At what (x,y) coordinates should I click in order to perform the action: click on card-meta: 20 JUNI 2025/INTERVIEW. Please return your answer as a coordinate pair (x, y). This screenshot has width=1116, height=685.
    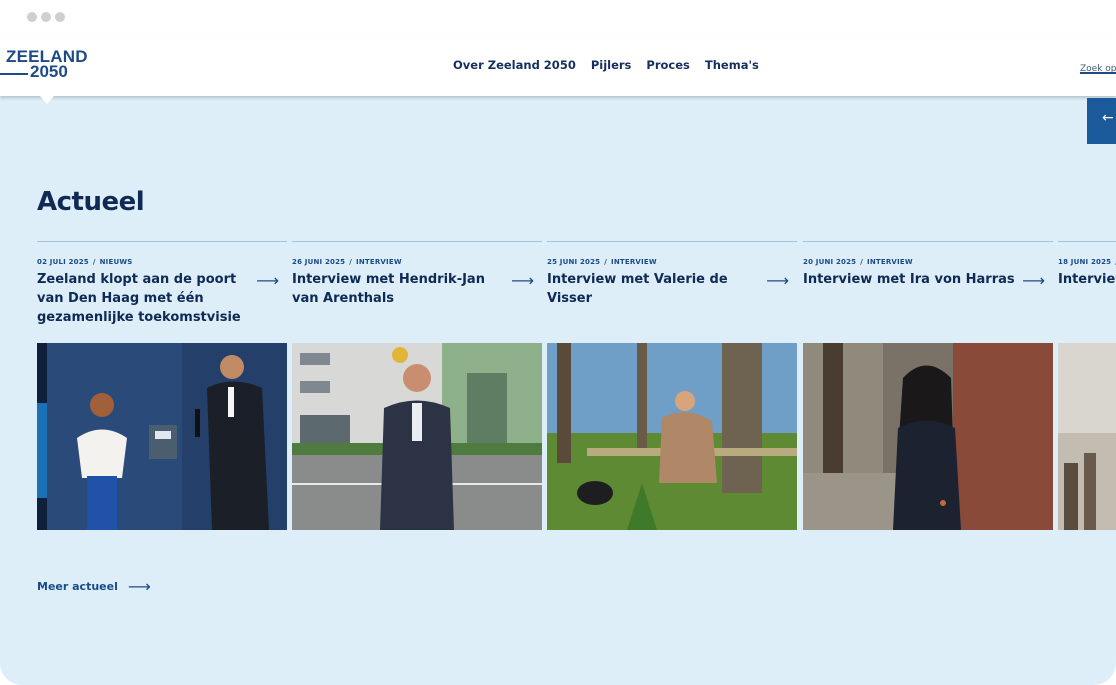
    Looking at the image, I should click on (858, 262).